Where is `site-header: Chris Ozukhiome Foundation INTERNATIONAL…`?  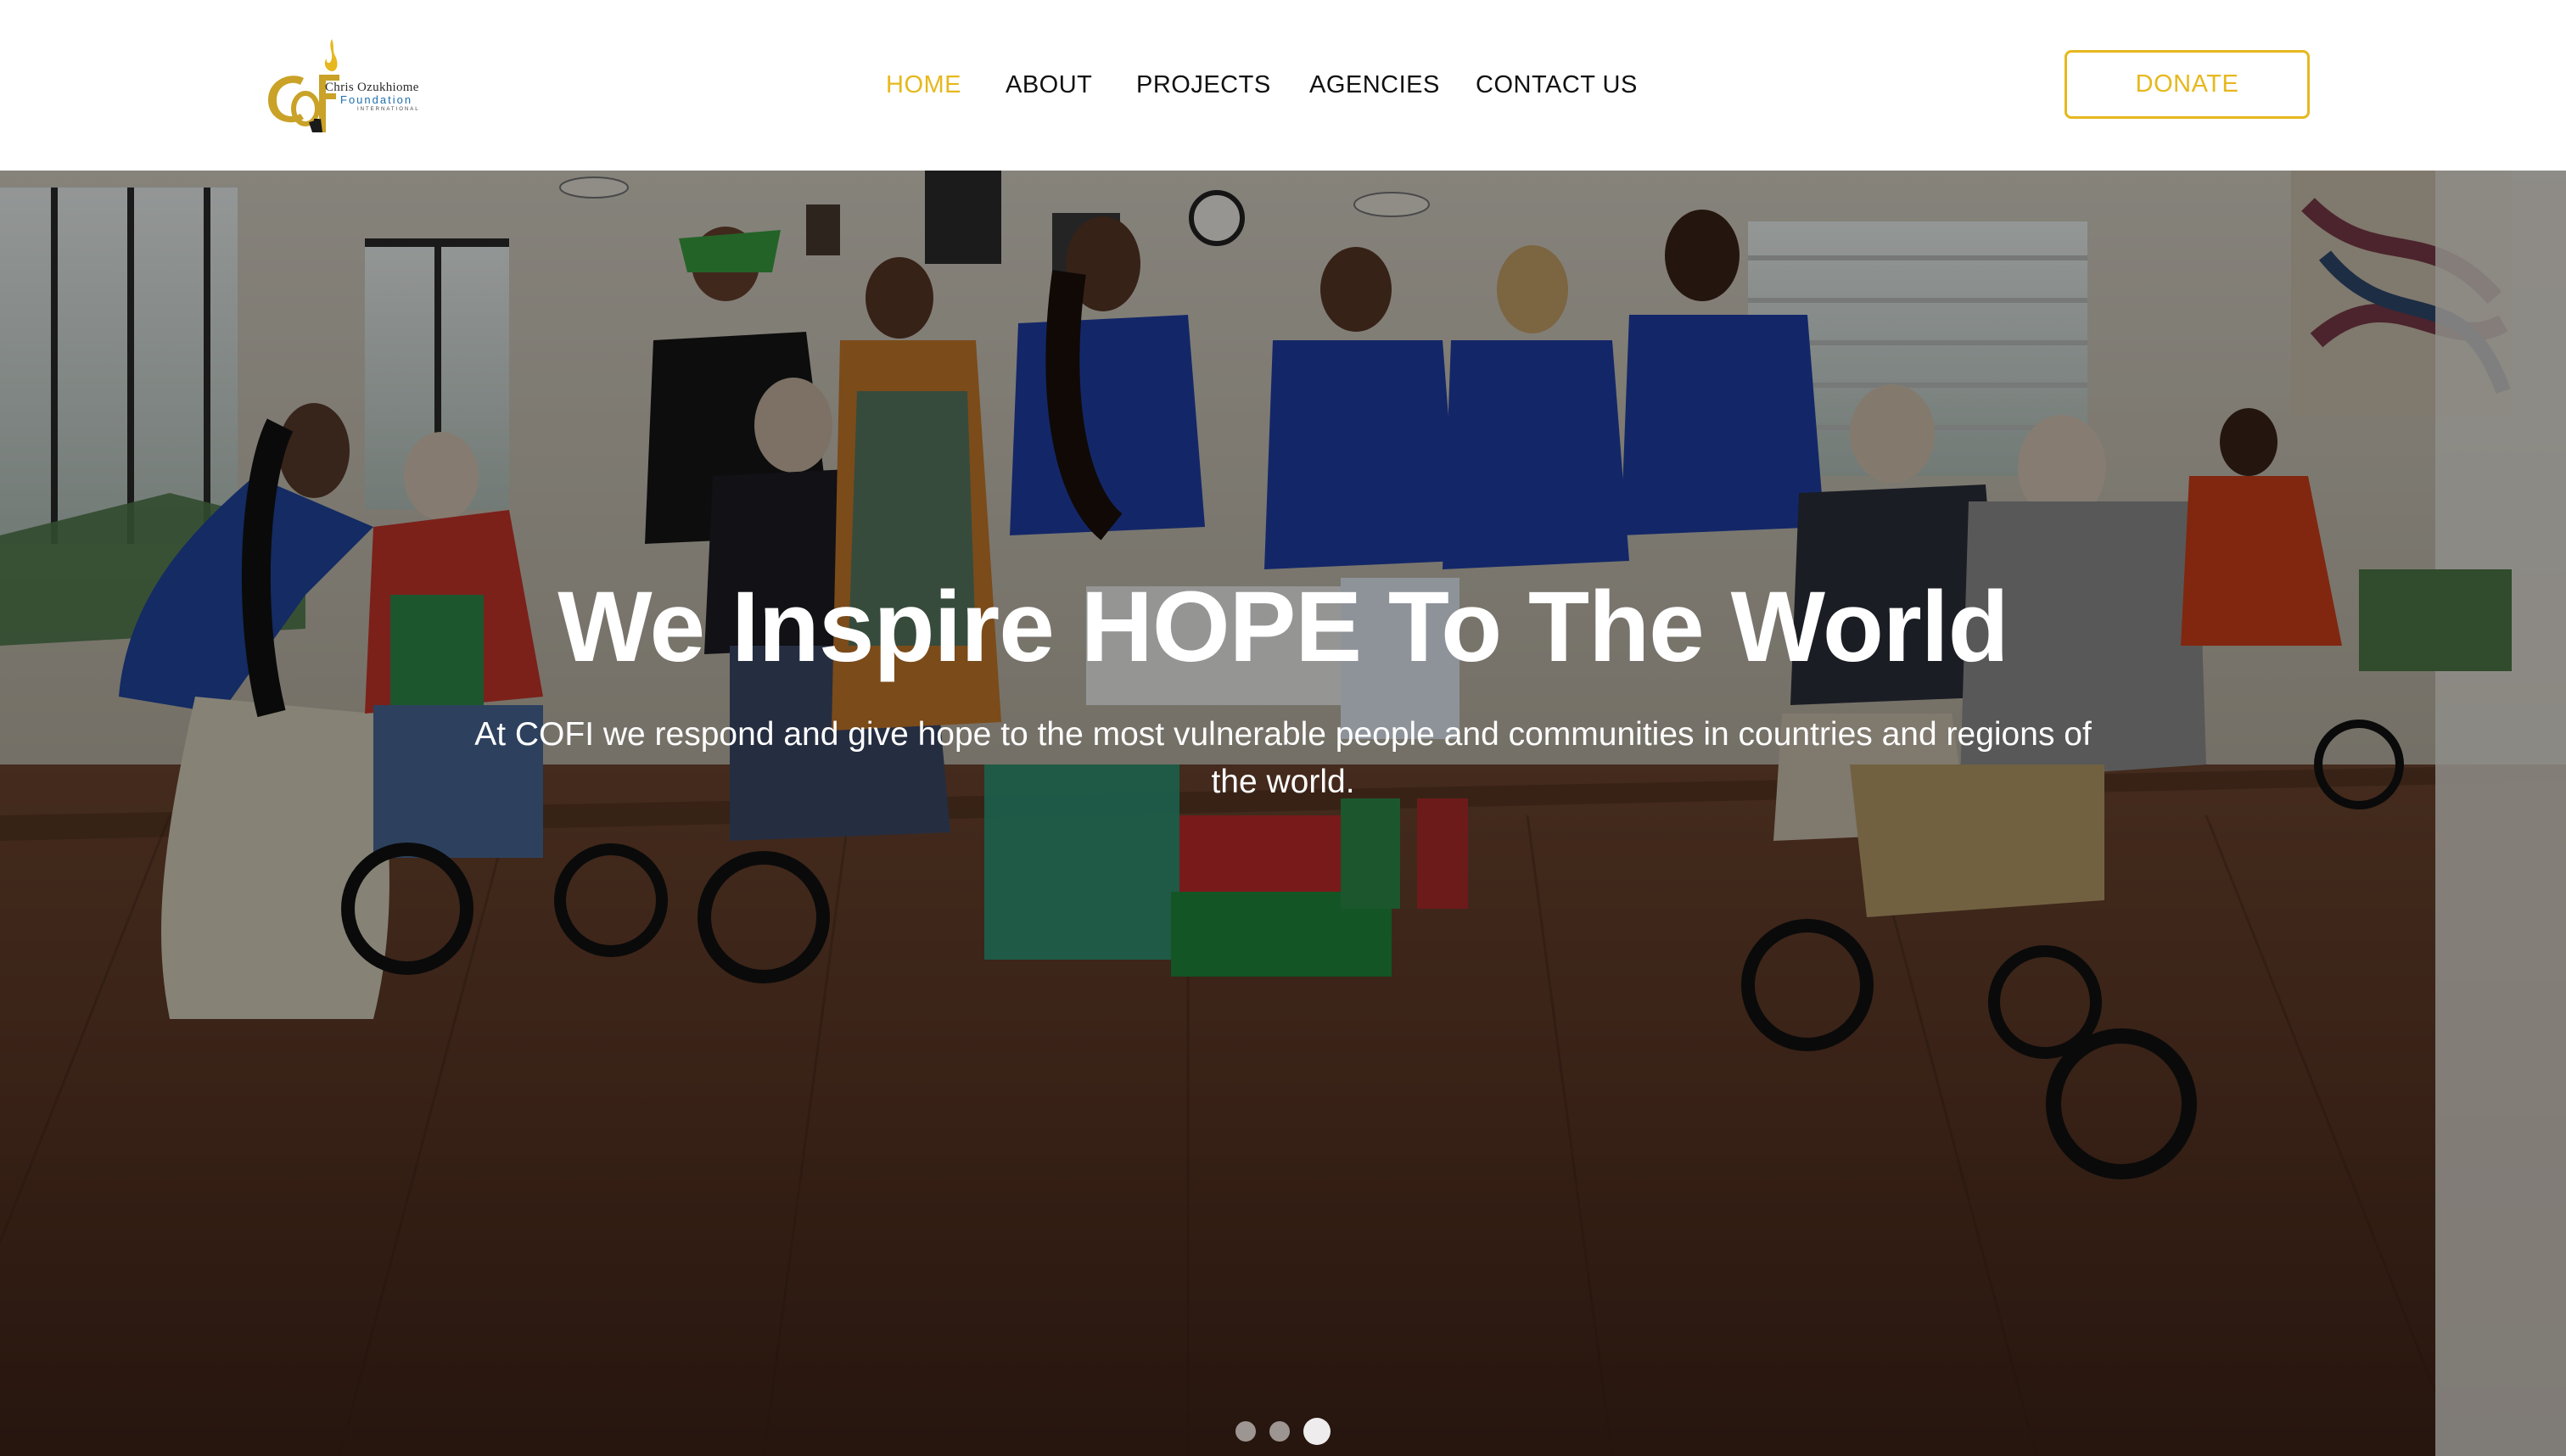 site-header: Chris Ozukhiome Foundation INTERNATIONAL… is located at coordinates (1283, 85).